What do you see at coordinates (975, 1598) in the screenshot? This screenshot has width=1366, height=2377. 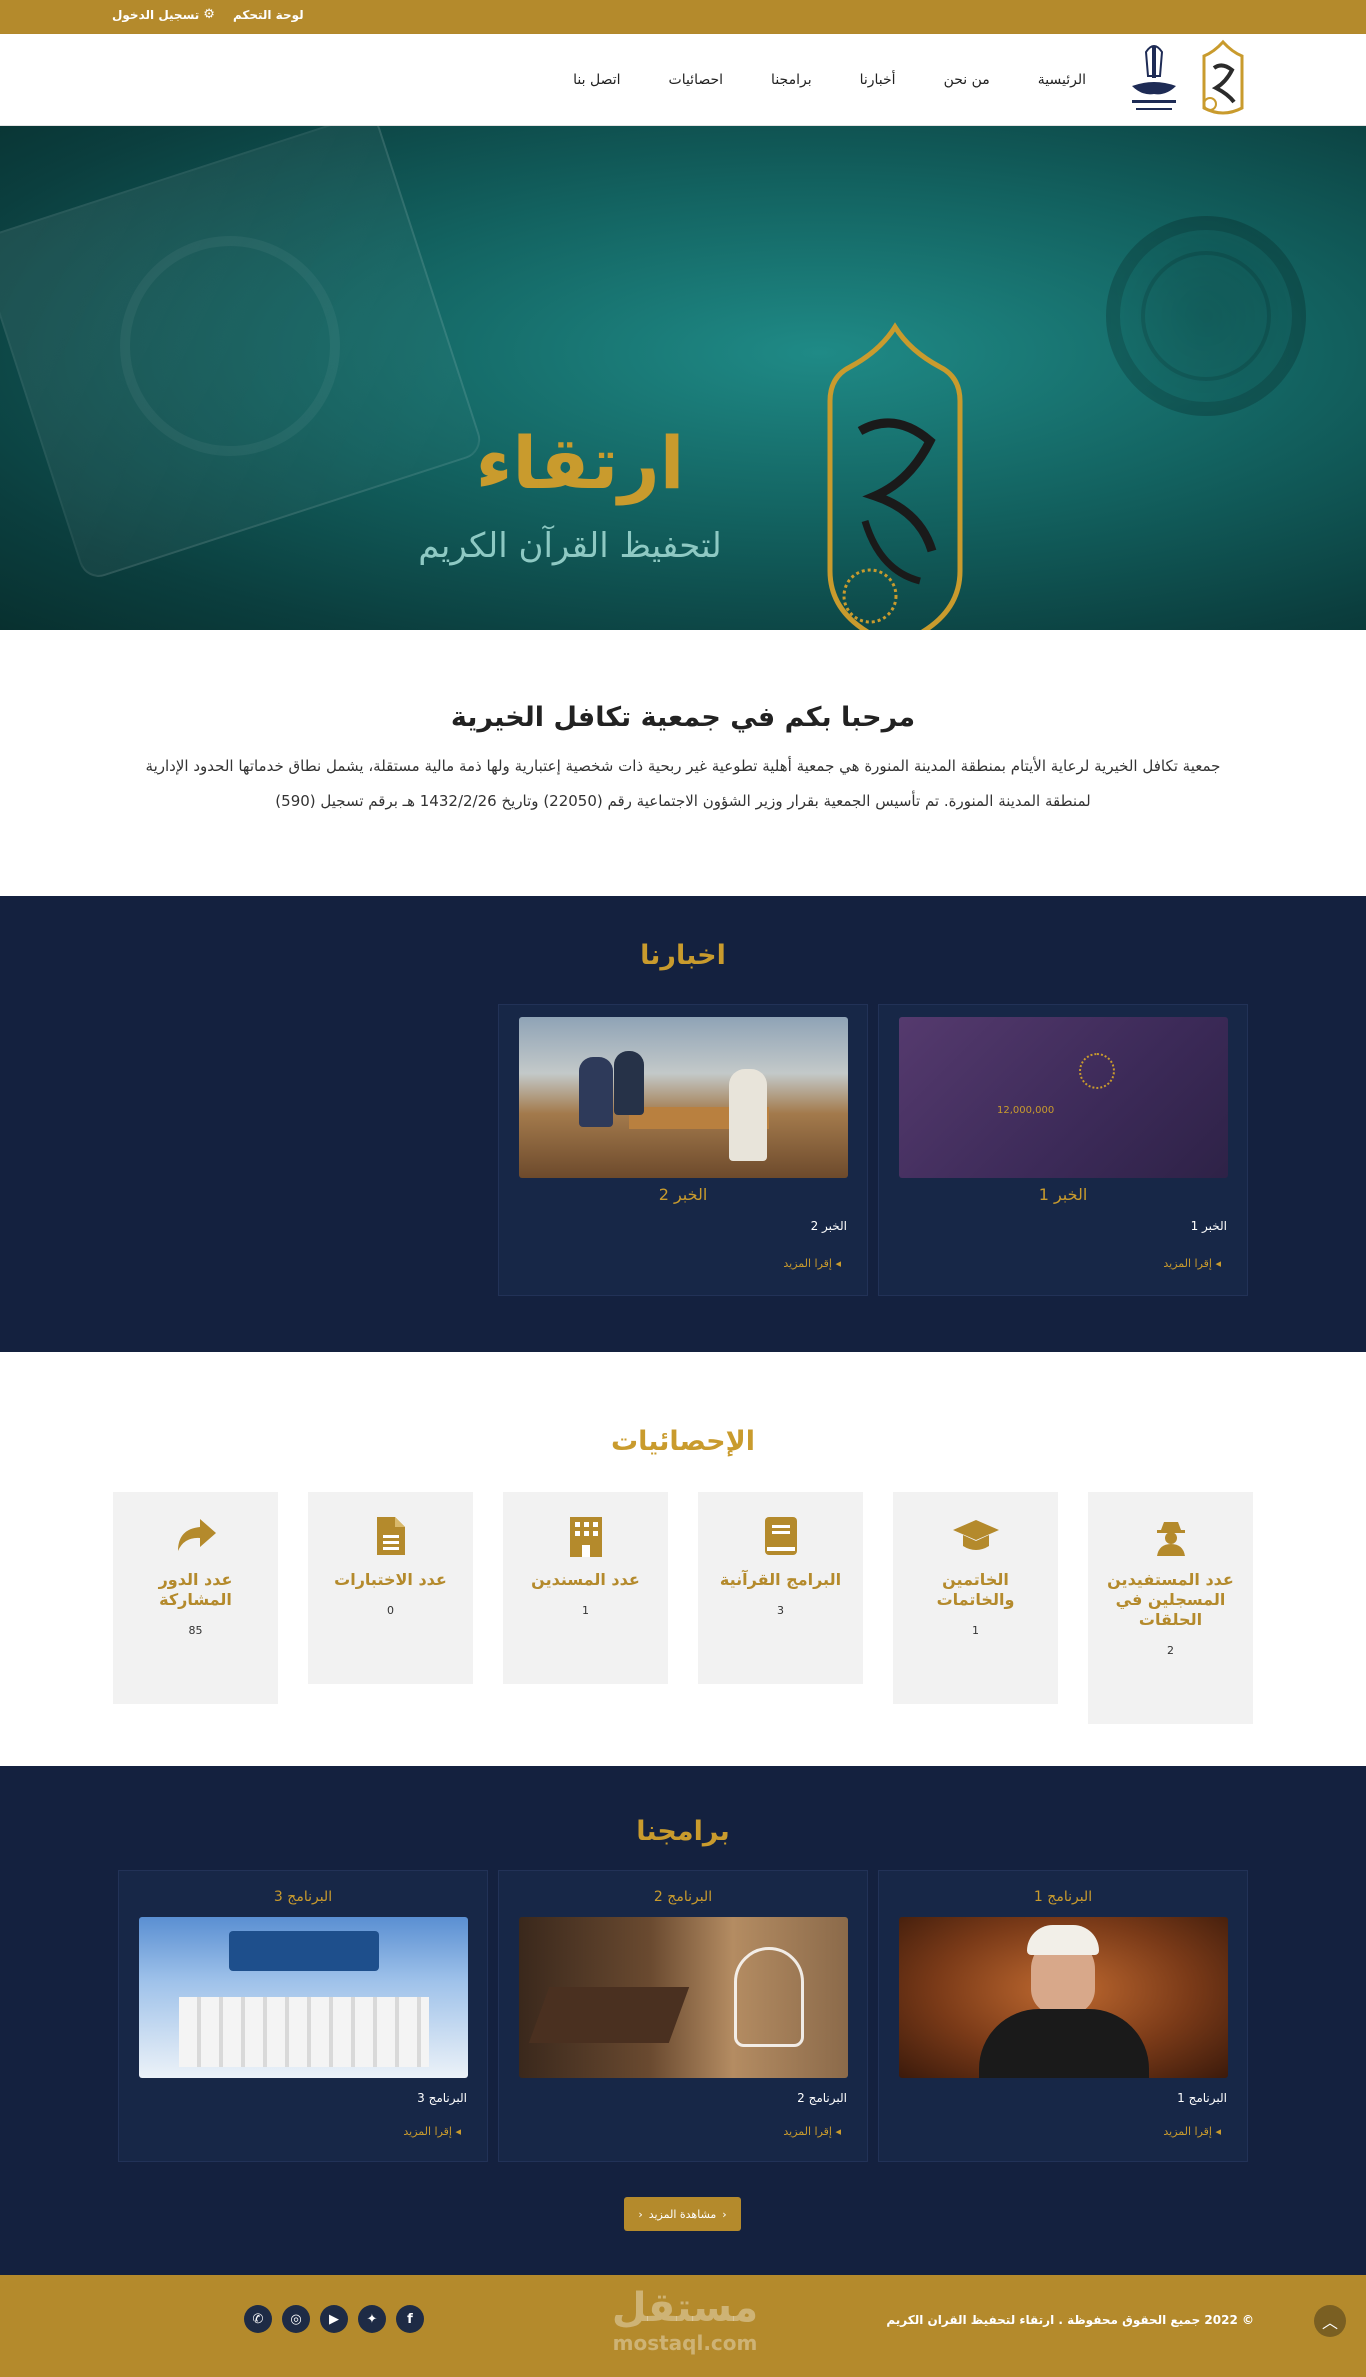 I see `stat-card: الخاتمين والخاتمات 1` at bounding box center [975, 1598].